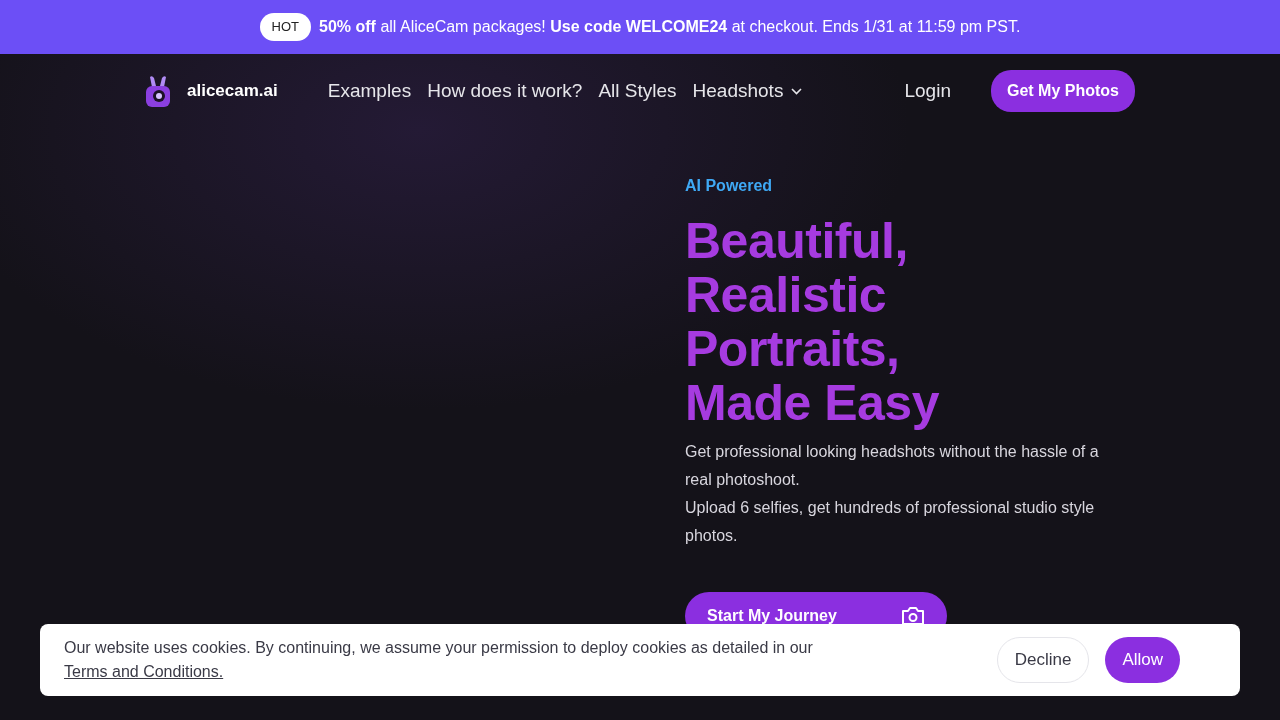 The width and height of the screenshot is (1280, 720). Describe the element at coordinates (1063, 91) in the screenshot. I see `get-photos-button: Get My Photos` at that location.